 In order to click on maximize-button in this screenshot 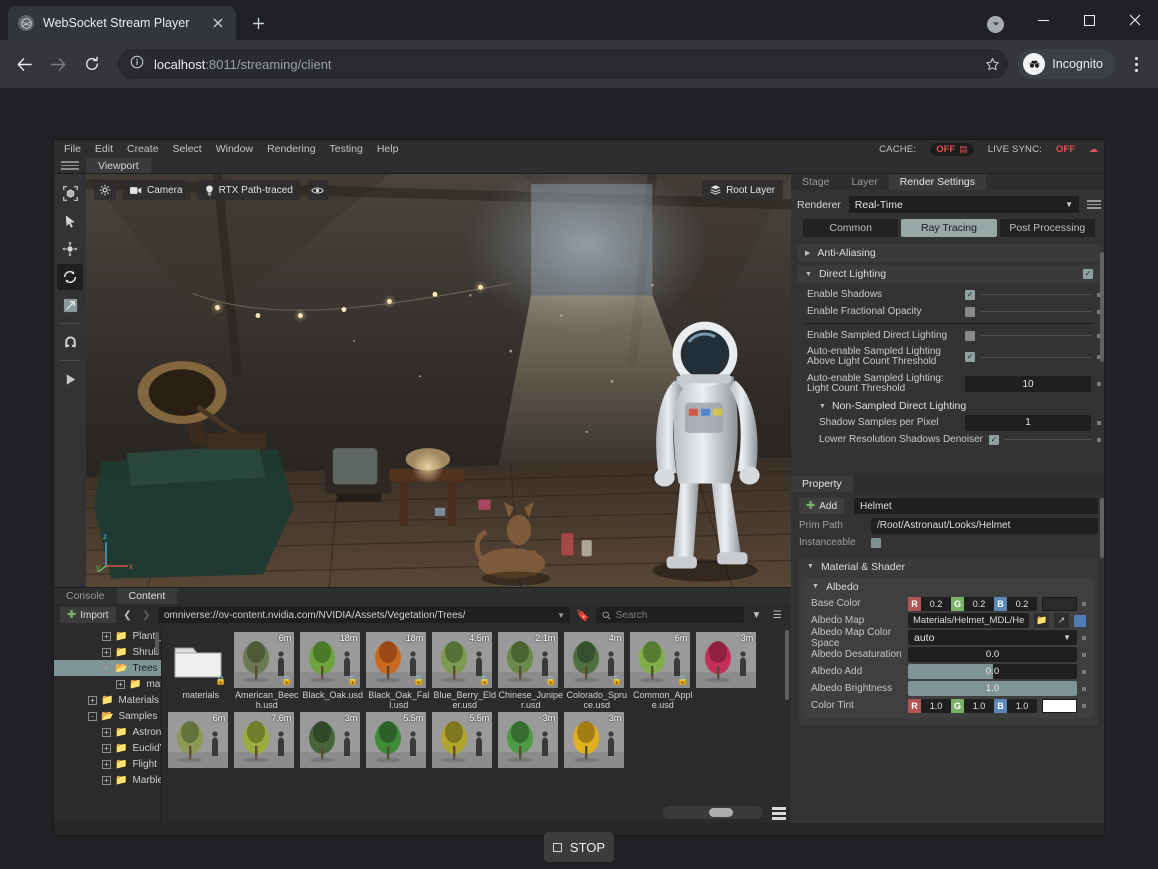, I will do `click(1089, 20)`.